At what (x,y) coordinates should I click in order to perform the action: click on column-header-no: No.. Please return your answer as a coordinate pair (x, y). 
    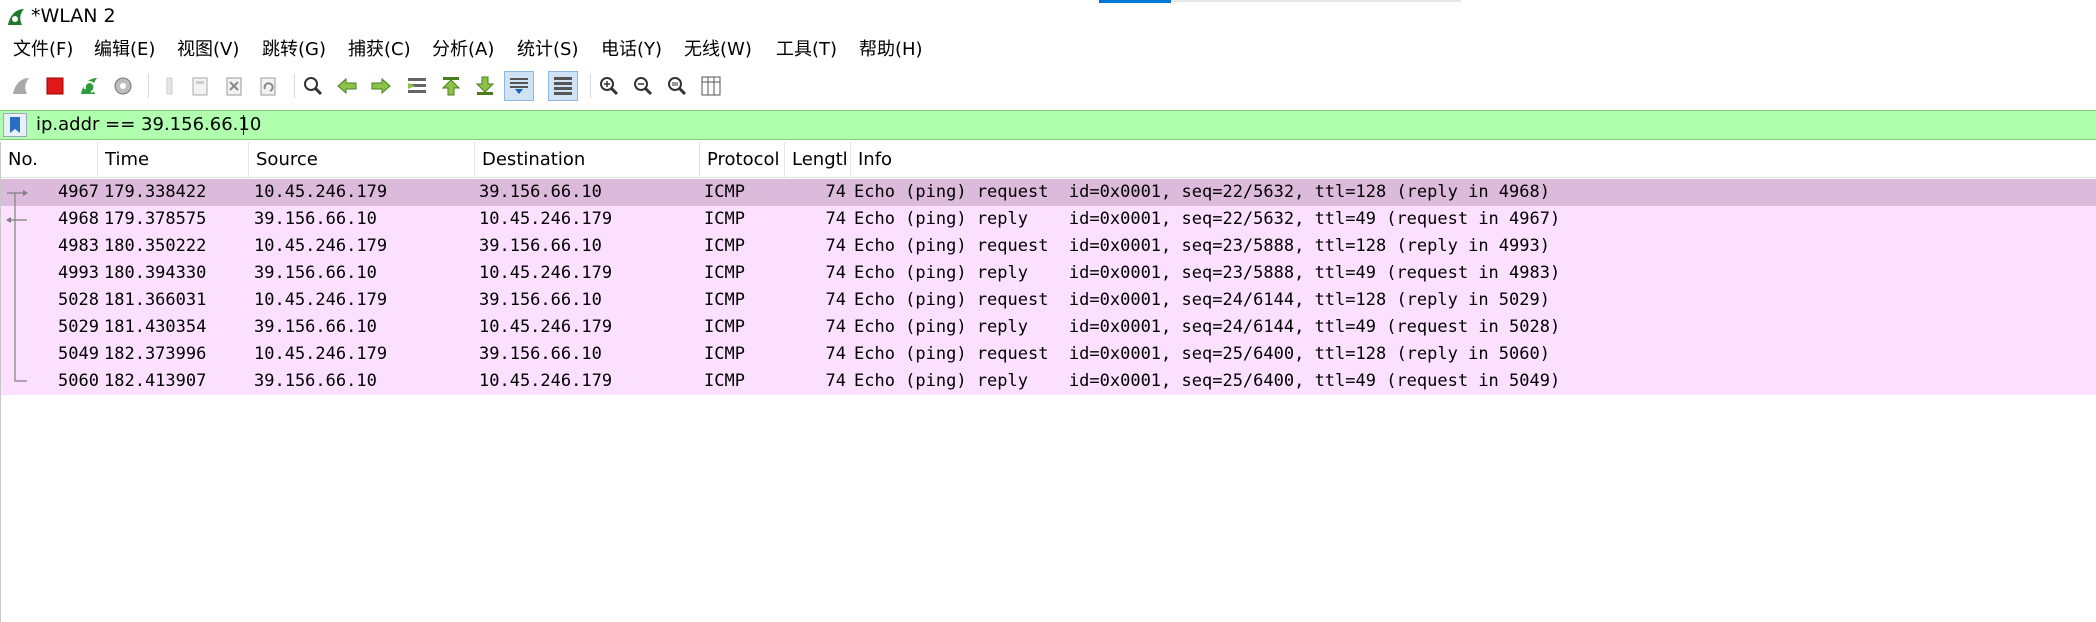
    Looking at the image, I should click on (49, 160).